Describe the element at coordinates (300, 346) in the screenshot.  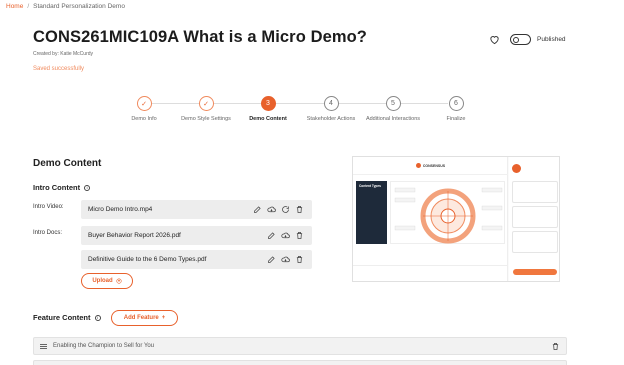
I see `feature-row: Enabling the Champion to Sell for You` at that location.